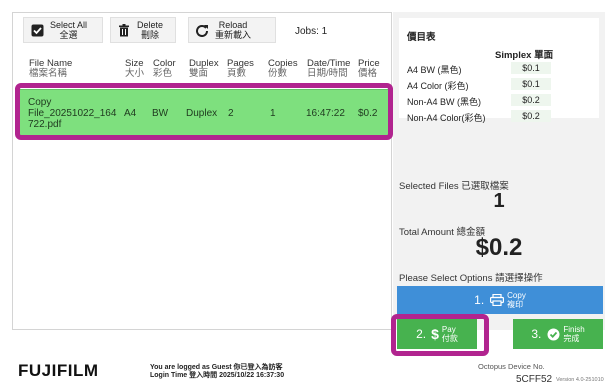 This screenshot has height=385, width=610. Describe the element at coordinates (283, 68) in the screenshot. I see `column-header-copies: Copies 份數` at that location.